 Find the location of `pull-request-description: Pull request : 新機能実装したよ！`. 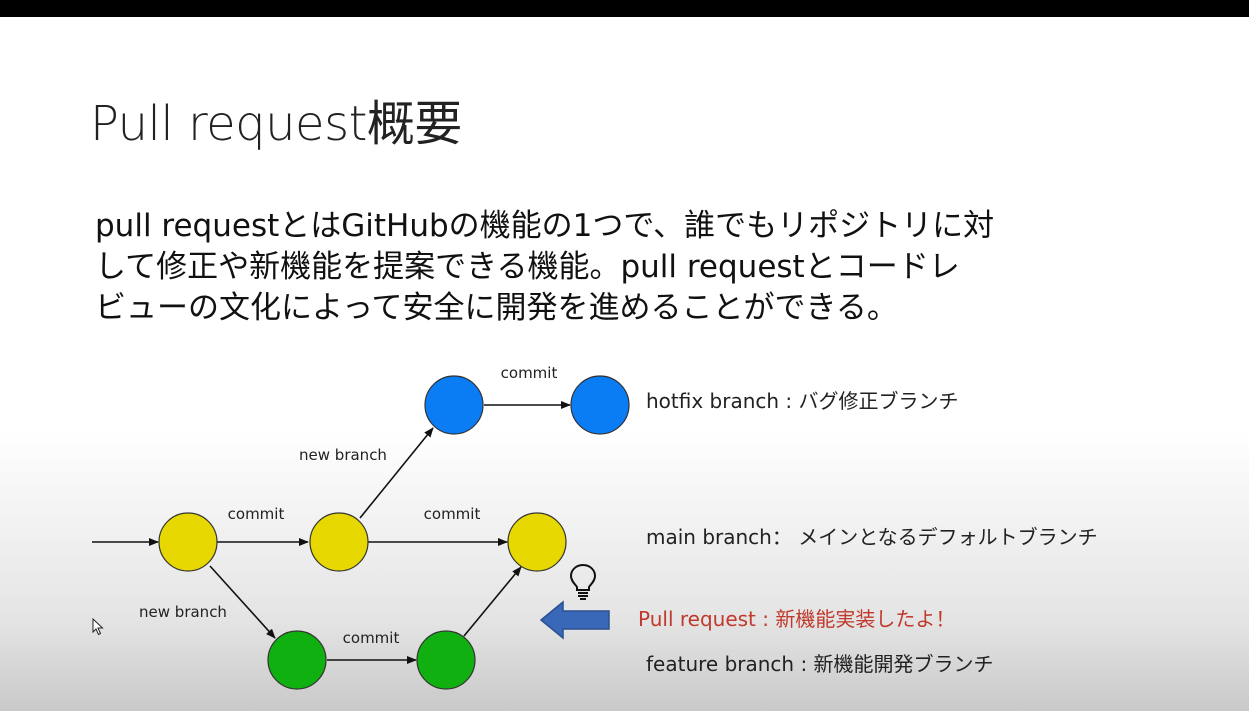

pull-request-description: Pull request : 新機能実装したよ！ is located at coordinates (796, 619).